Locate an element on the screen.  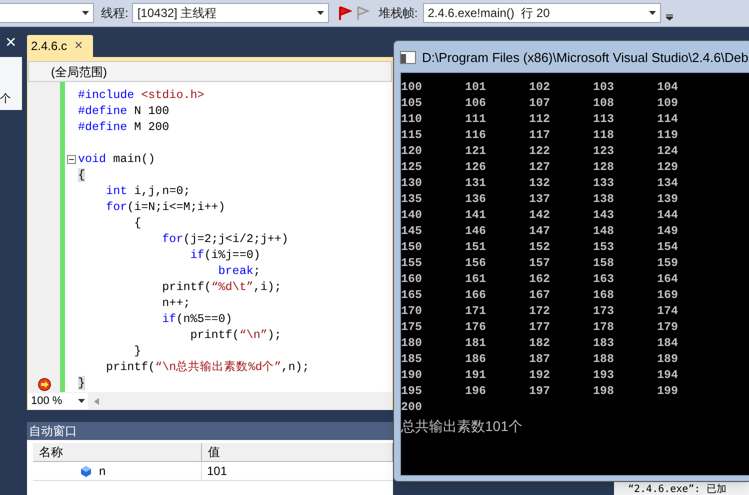
console-number: 195 is located at coordinates (412, 391).